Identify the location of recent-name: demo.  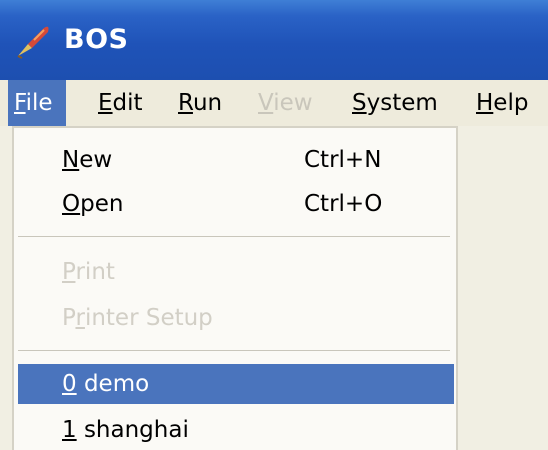
(113, 384).